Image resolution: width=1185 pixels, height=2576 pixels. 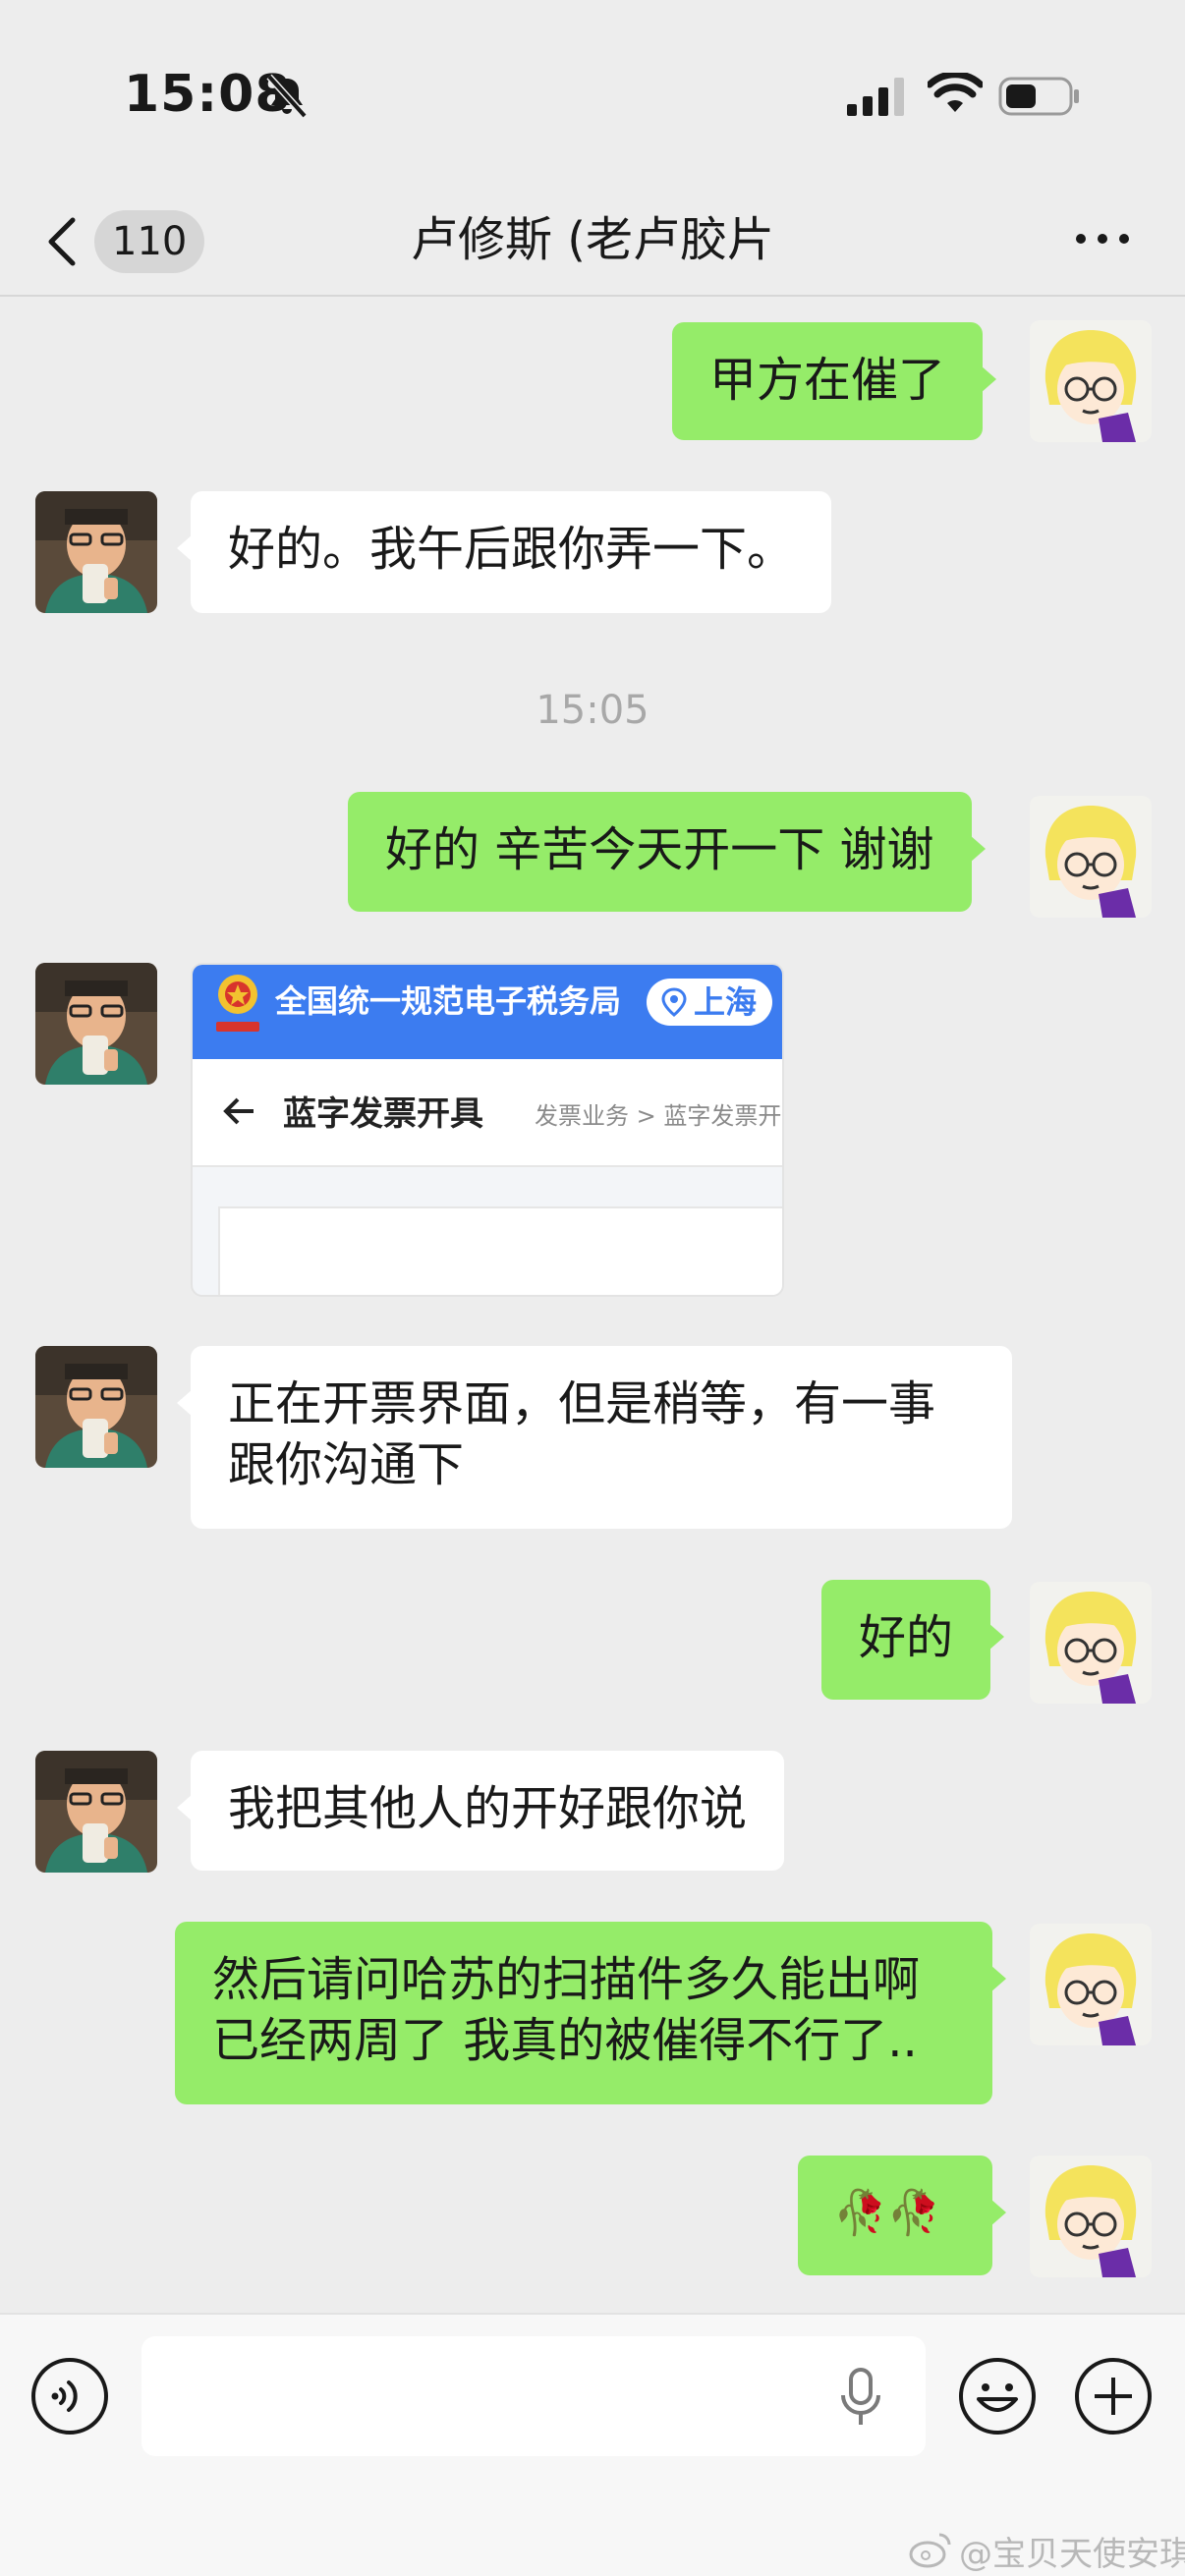 What do you see at coordinates (726, 1002) in the screenshot?
I see `region-label: 上海` at bounding box center [726, 1002].